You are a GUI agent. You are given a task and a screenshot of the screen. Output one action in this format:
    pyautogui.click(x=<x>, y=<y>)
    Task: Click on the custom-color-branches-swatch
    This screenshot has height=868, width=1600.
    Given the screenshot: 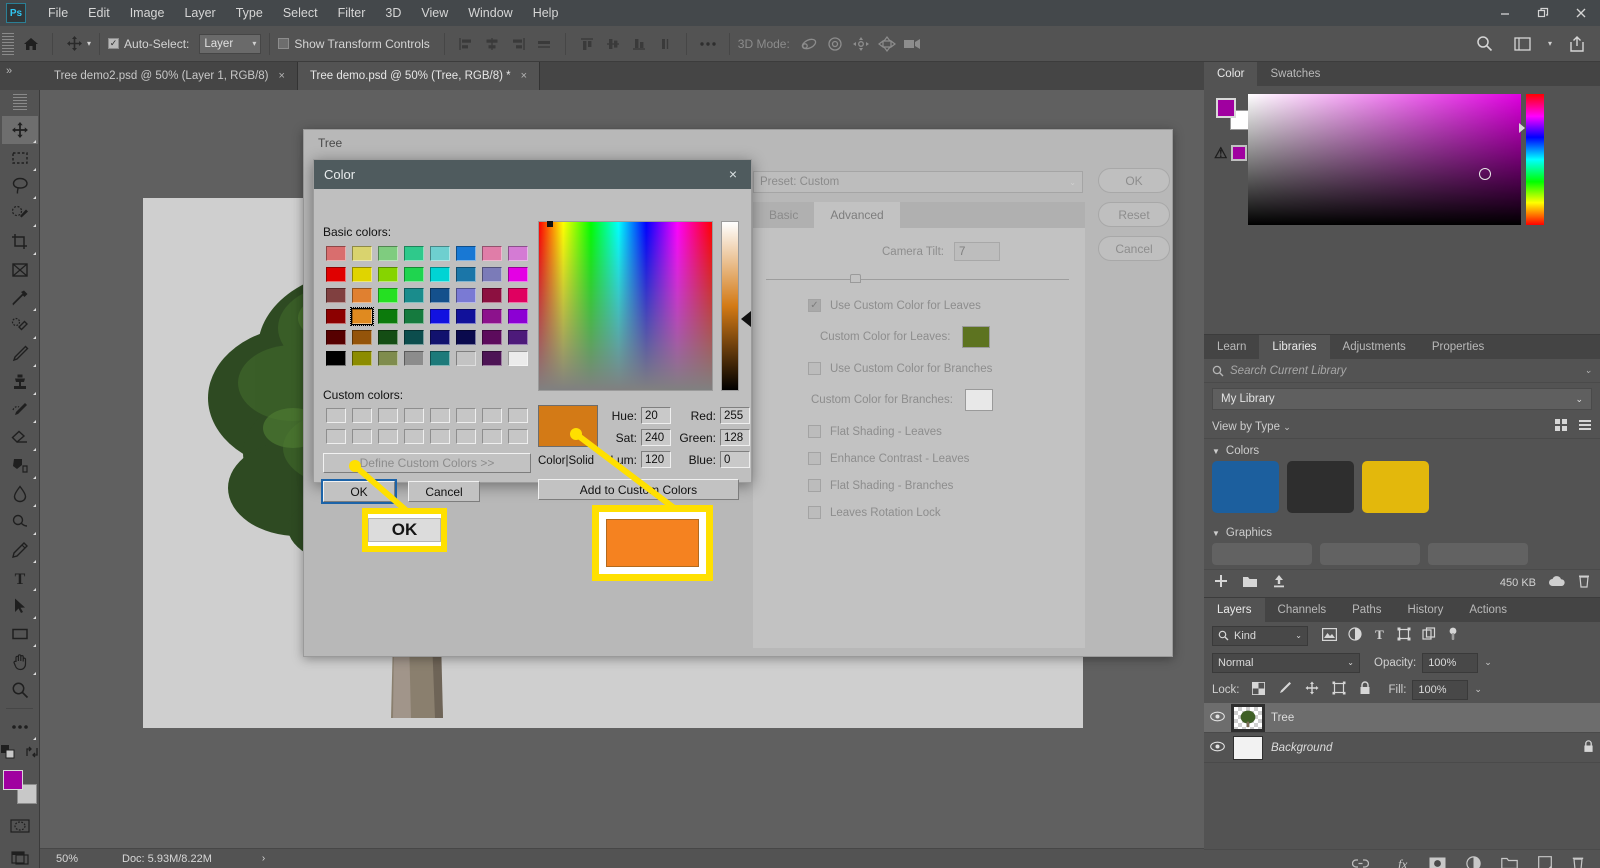 What is the action you would take?
    pyautogui.click(x=978, y=400)
    